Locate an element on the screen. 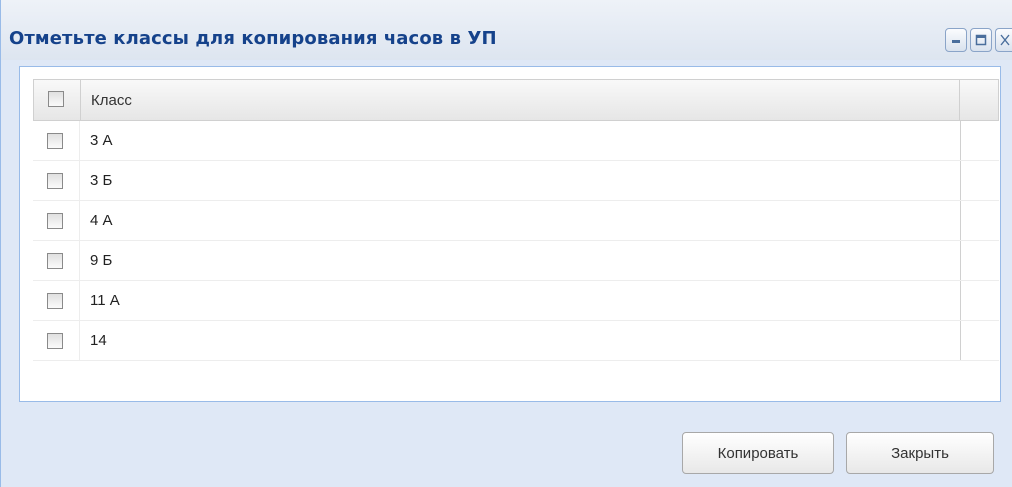 Image resolution: width=1012 pixels, height=487 pixels. column-header-label: Класс is located at coordinates (111, 100).